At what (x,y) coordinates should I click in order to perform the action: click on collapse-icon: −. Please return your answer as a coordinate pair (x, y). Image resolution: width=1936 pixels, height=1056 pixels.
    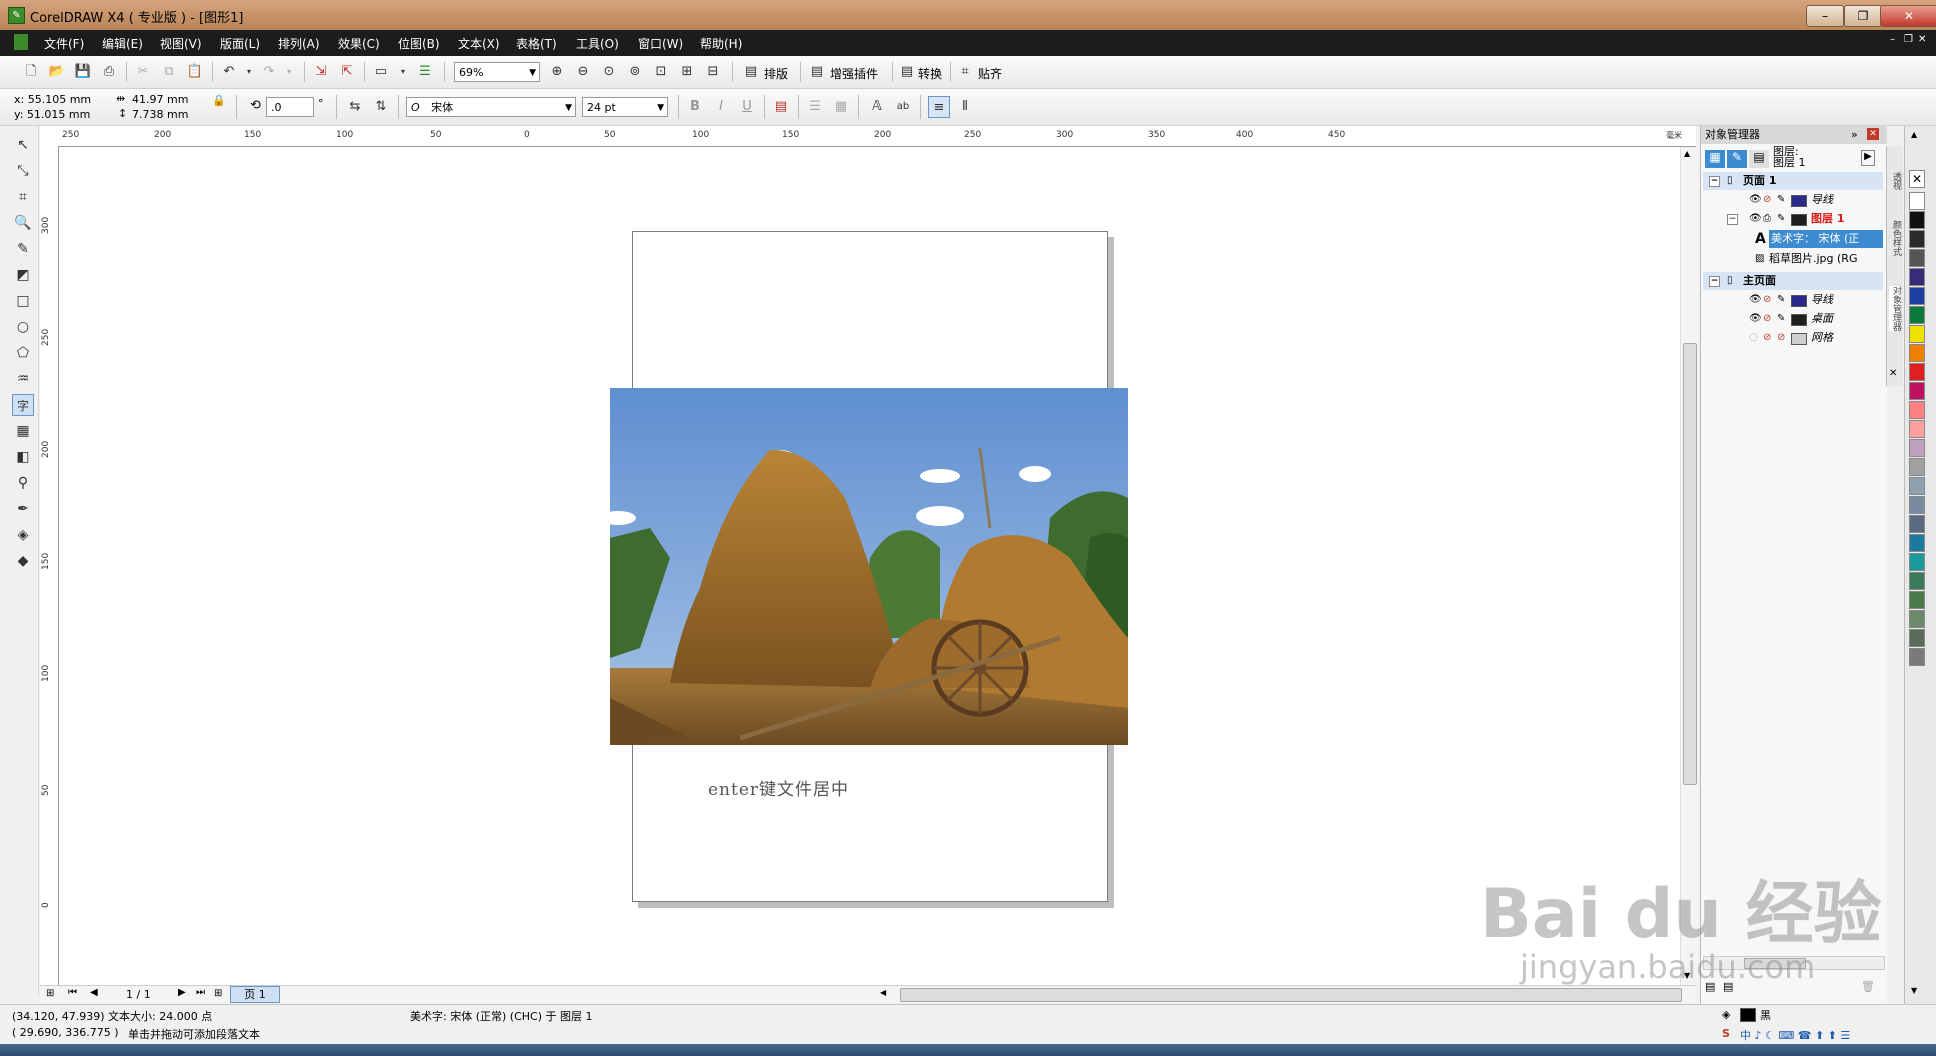
    Looking at the image, I should click on (1714, 281).